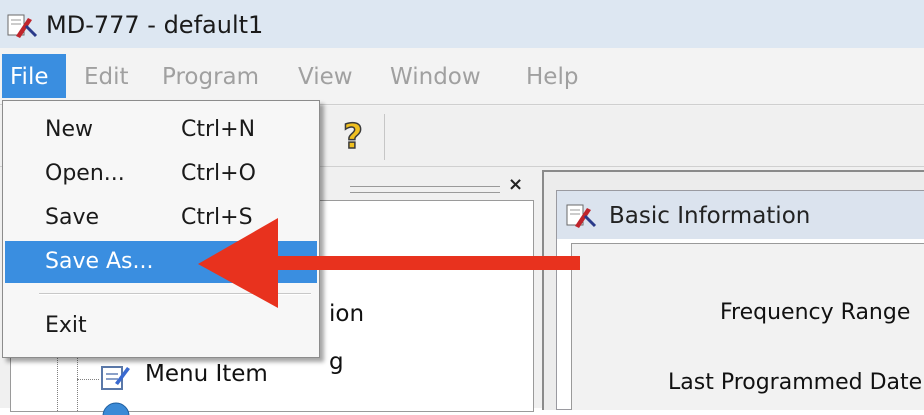 Image resolution: width=924 pixels, height=415 pixels. I want to click on menu-window: Window, so click(435, 77).